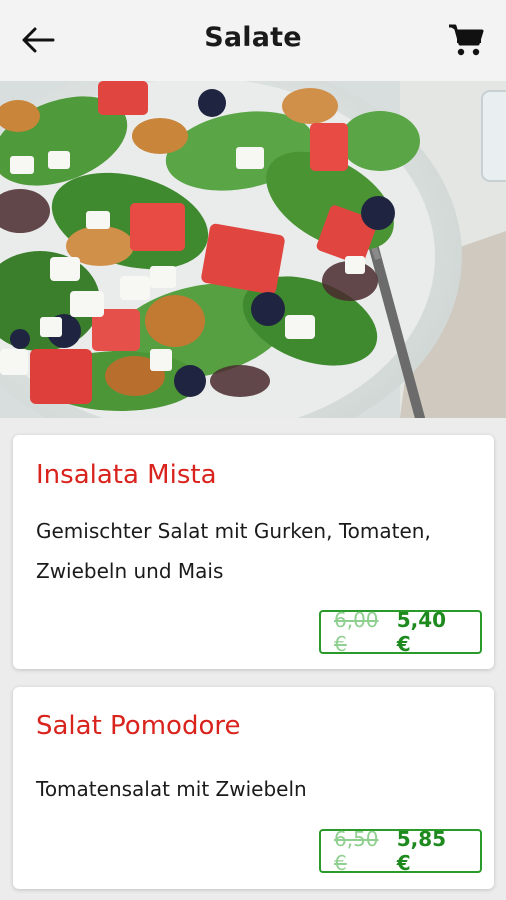 The image size is (506, 900). I want to click on add-to-cart-price-button: 6,00 € 5,40 €, so click(400, 632).